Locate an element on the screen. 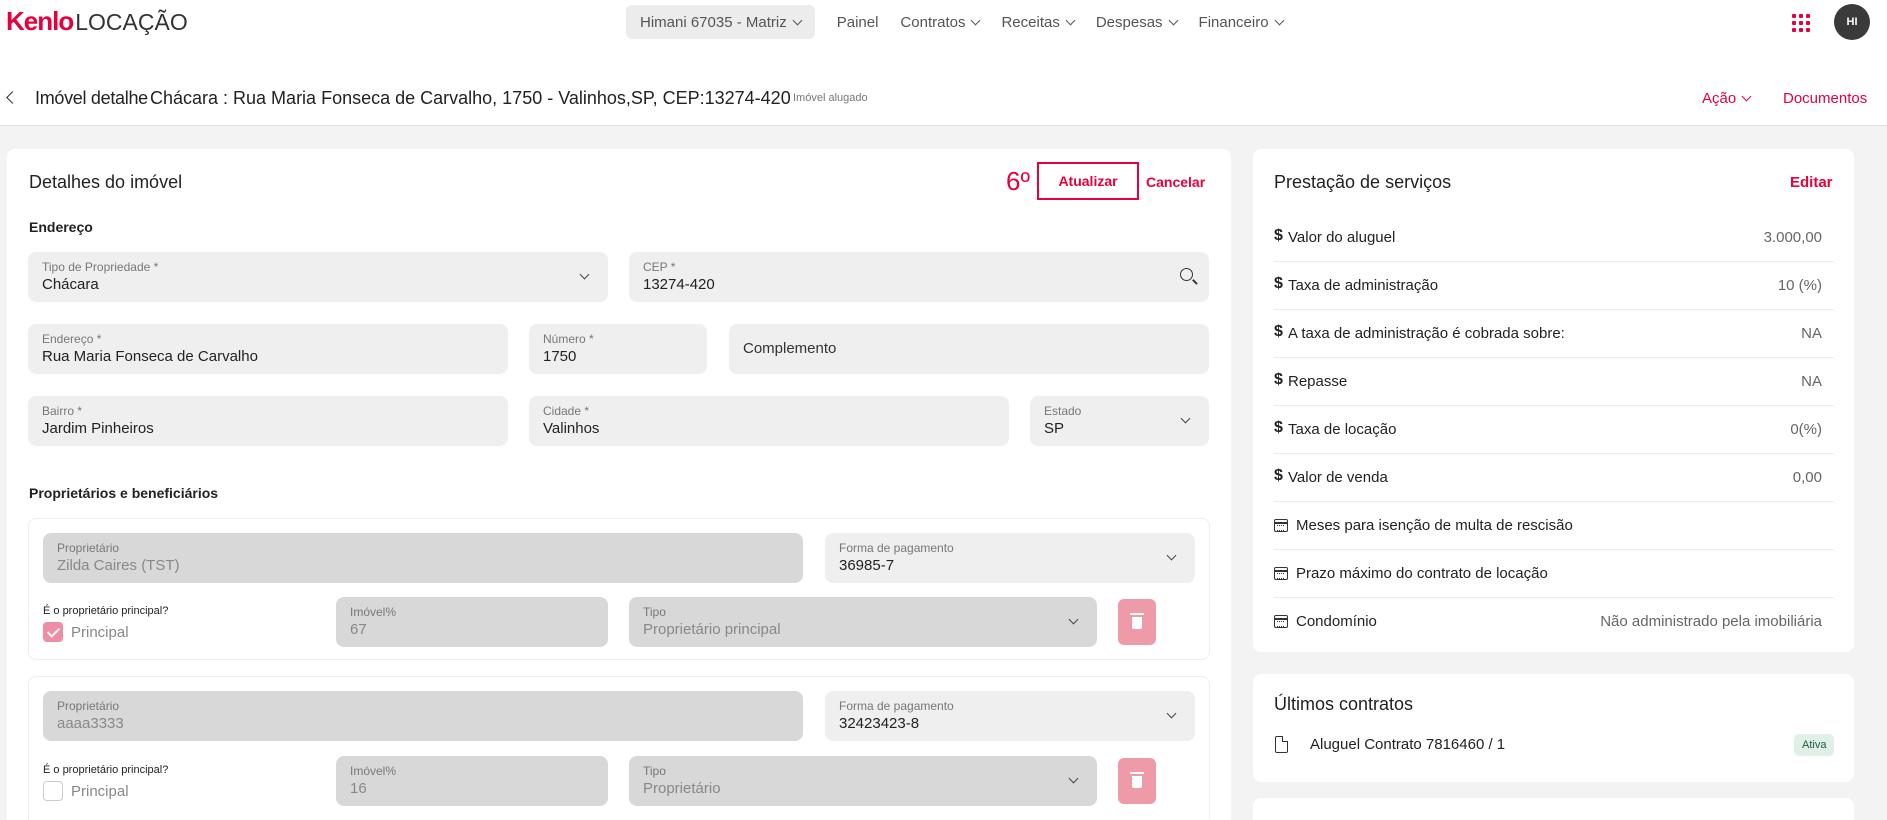 Image resolution: width=1887 pixels, height=820 pixels. nav-item-painel: Painel is located at coordinates (858, 22).